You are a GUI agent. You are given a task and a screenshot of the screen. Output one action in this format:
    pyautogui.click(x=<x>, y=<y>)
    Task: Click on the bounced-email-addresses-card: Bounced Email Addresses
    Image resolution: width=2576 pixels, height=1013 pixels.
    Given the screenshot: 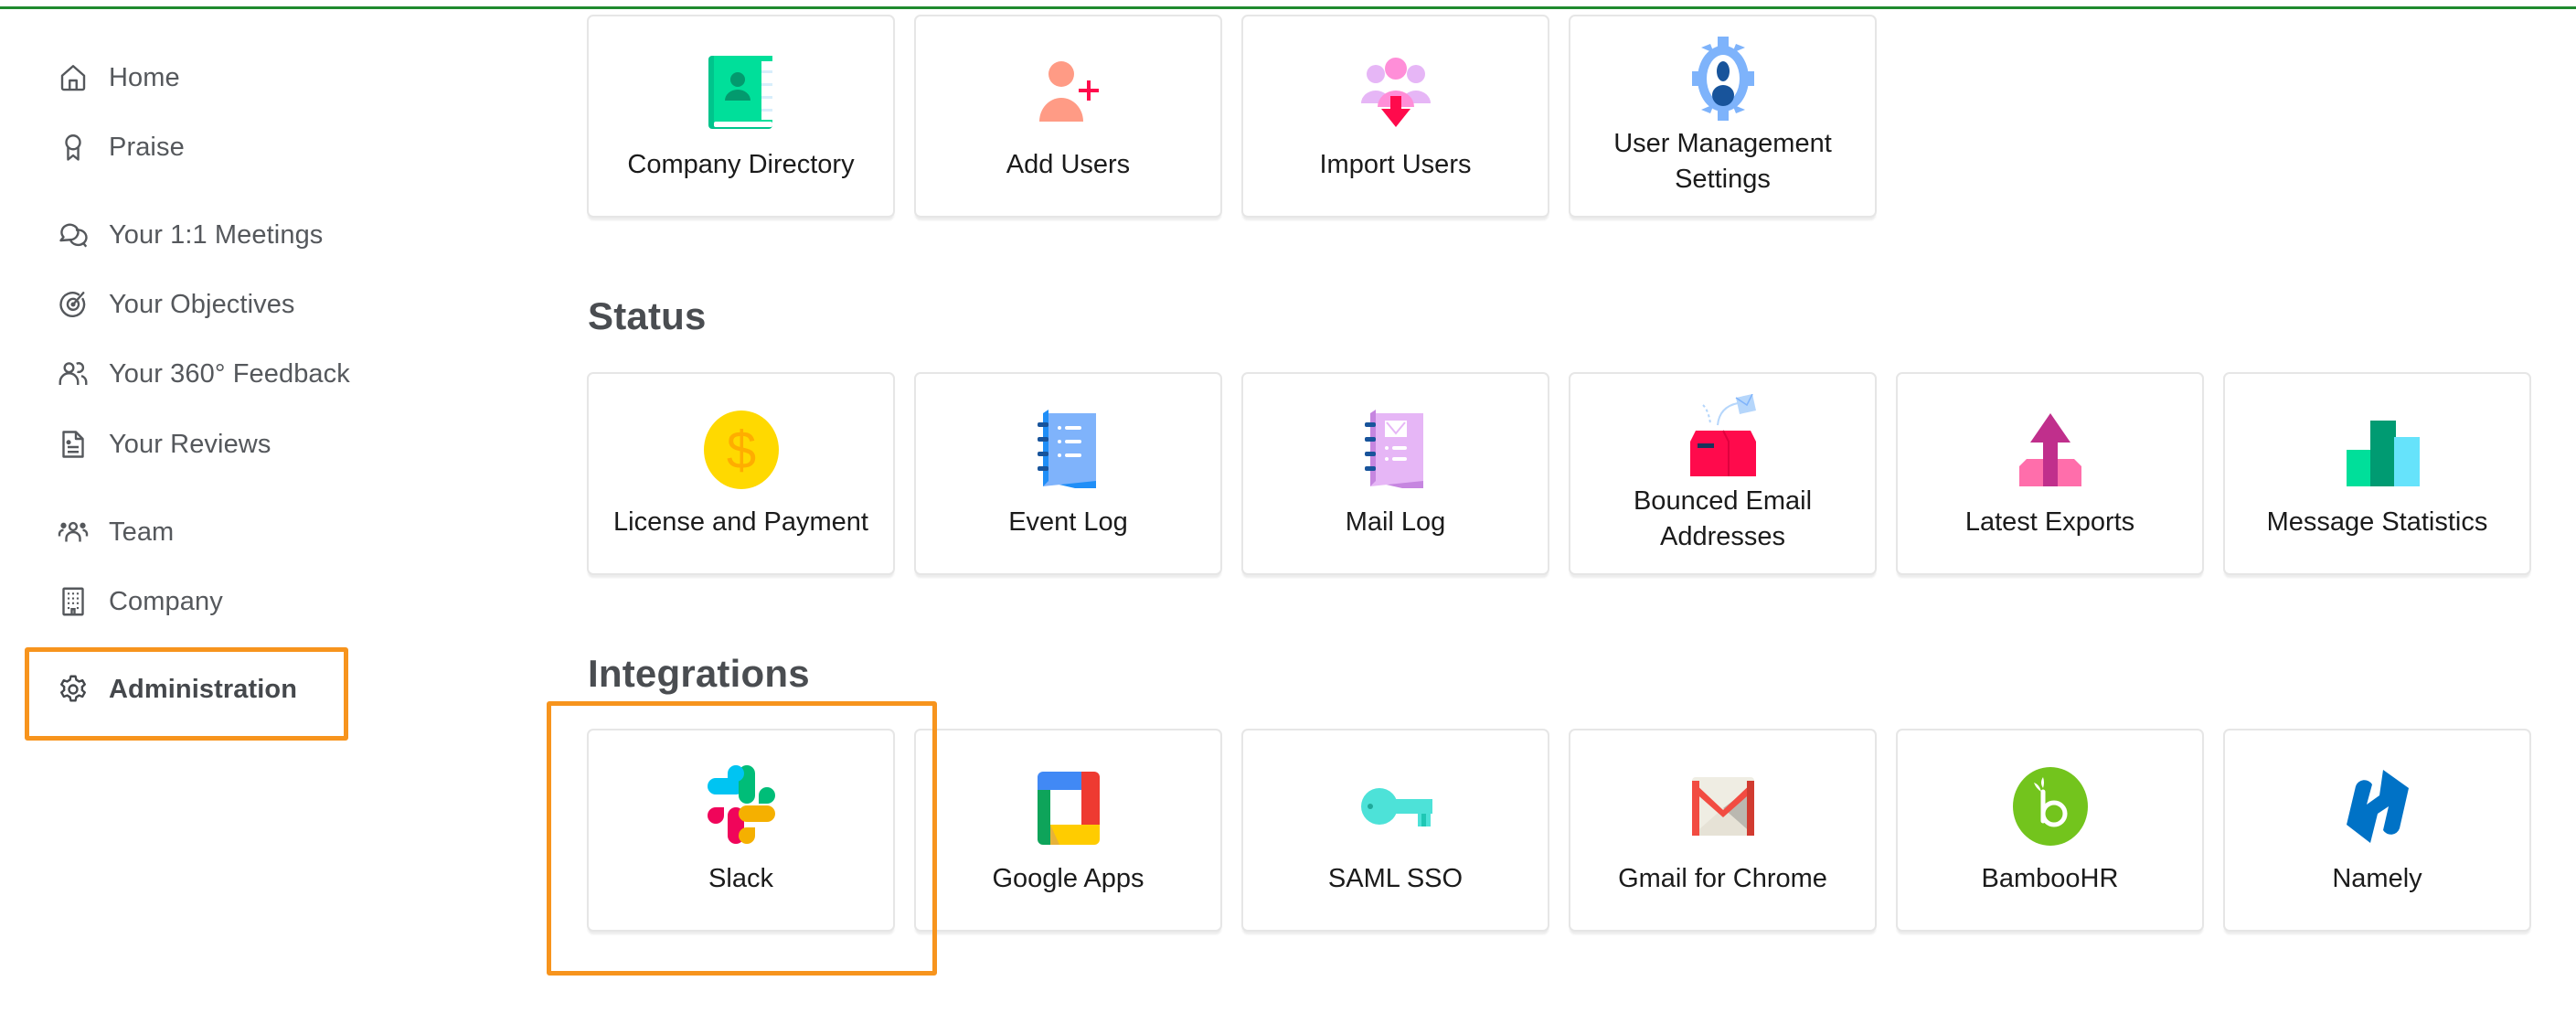 What is the action you would take?
    pyautogui.click(x=1723, y=473)
    